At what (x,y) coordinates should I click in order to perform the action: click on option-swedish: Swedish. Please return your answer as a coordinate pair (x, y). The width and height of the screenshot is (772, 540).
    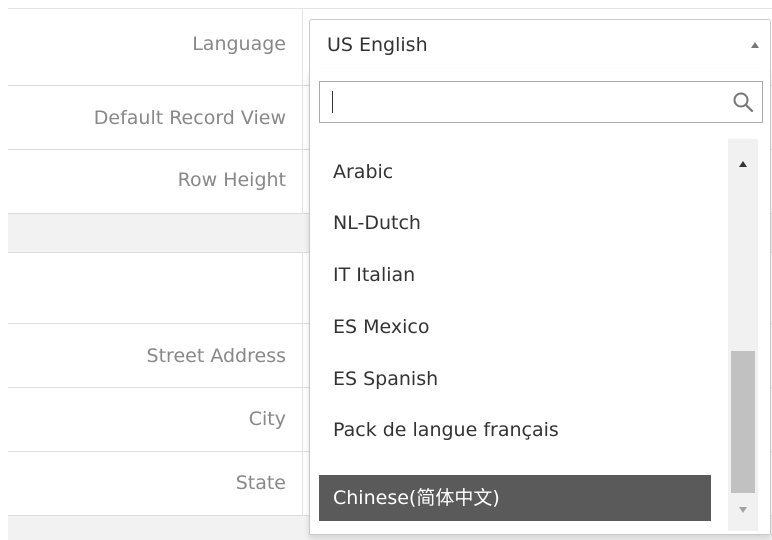
    Looking at the image, I should click on (515, 142).